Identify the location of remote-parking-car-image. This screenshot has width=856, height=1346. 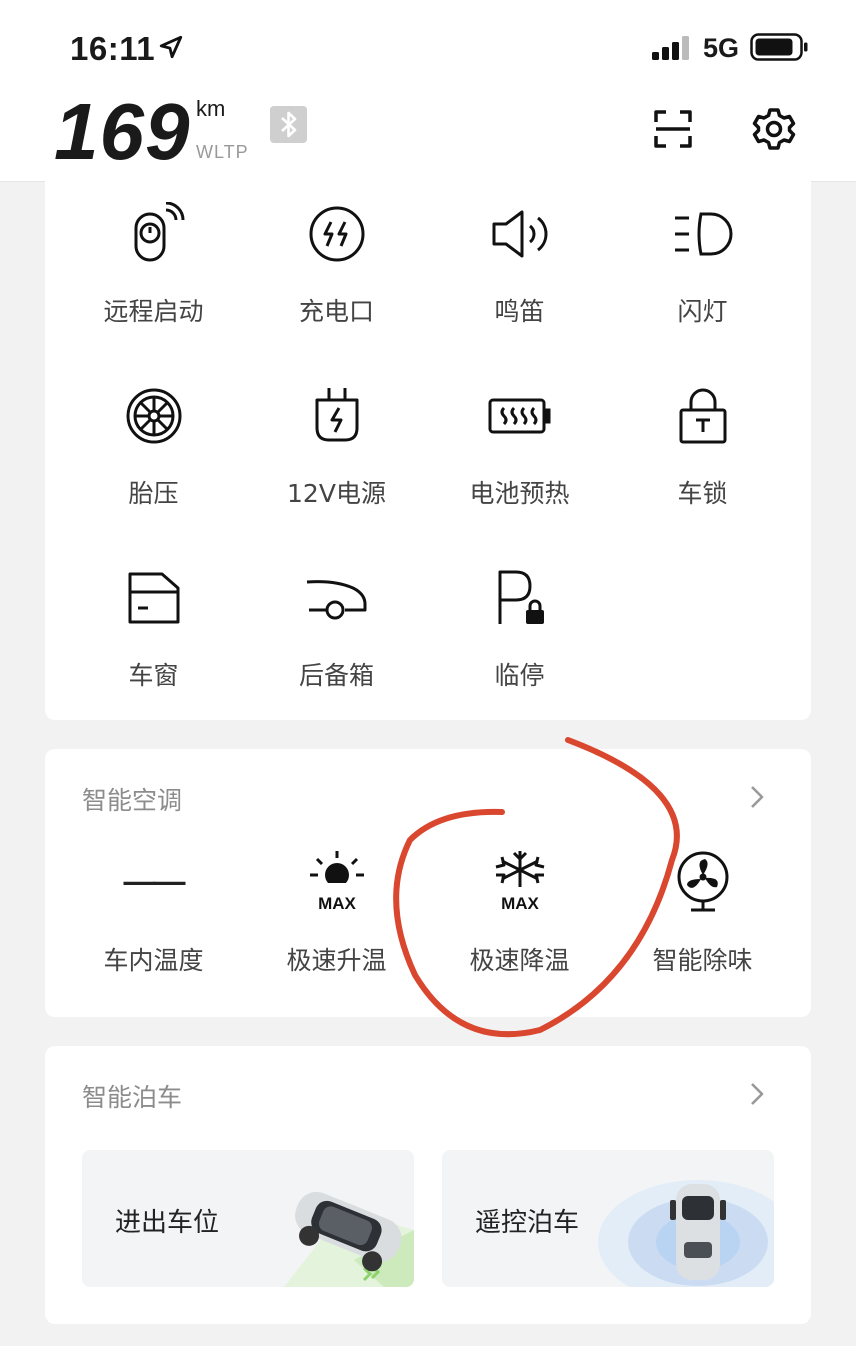
(686, 1233).